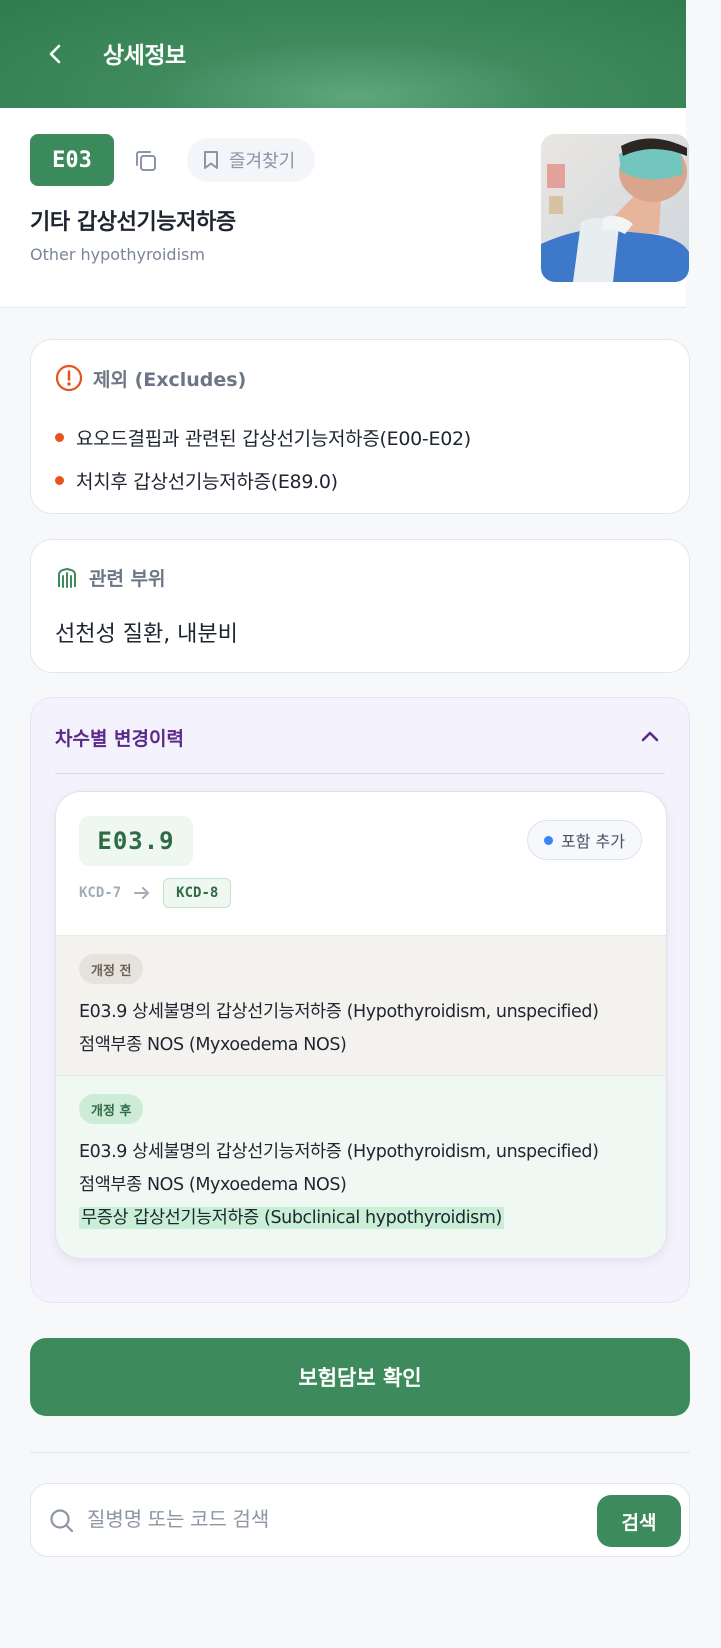 The height and width of the screenshot is (1648, 721). What do you see at coordinates (117, 254) in the screenshot?
I see `disease-name-en: Other hypothyroidism` at bounding box center [117, 254].